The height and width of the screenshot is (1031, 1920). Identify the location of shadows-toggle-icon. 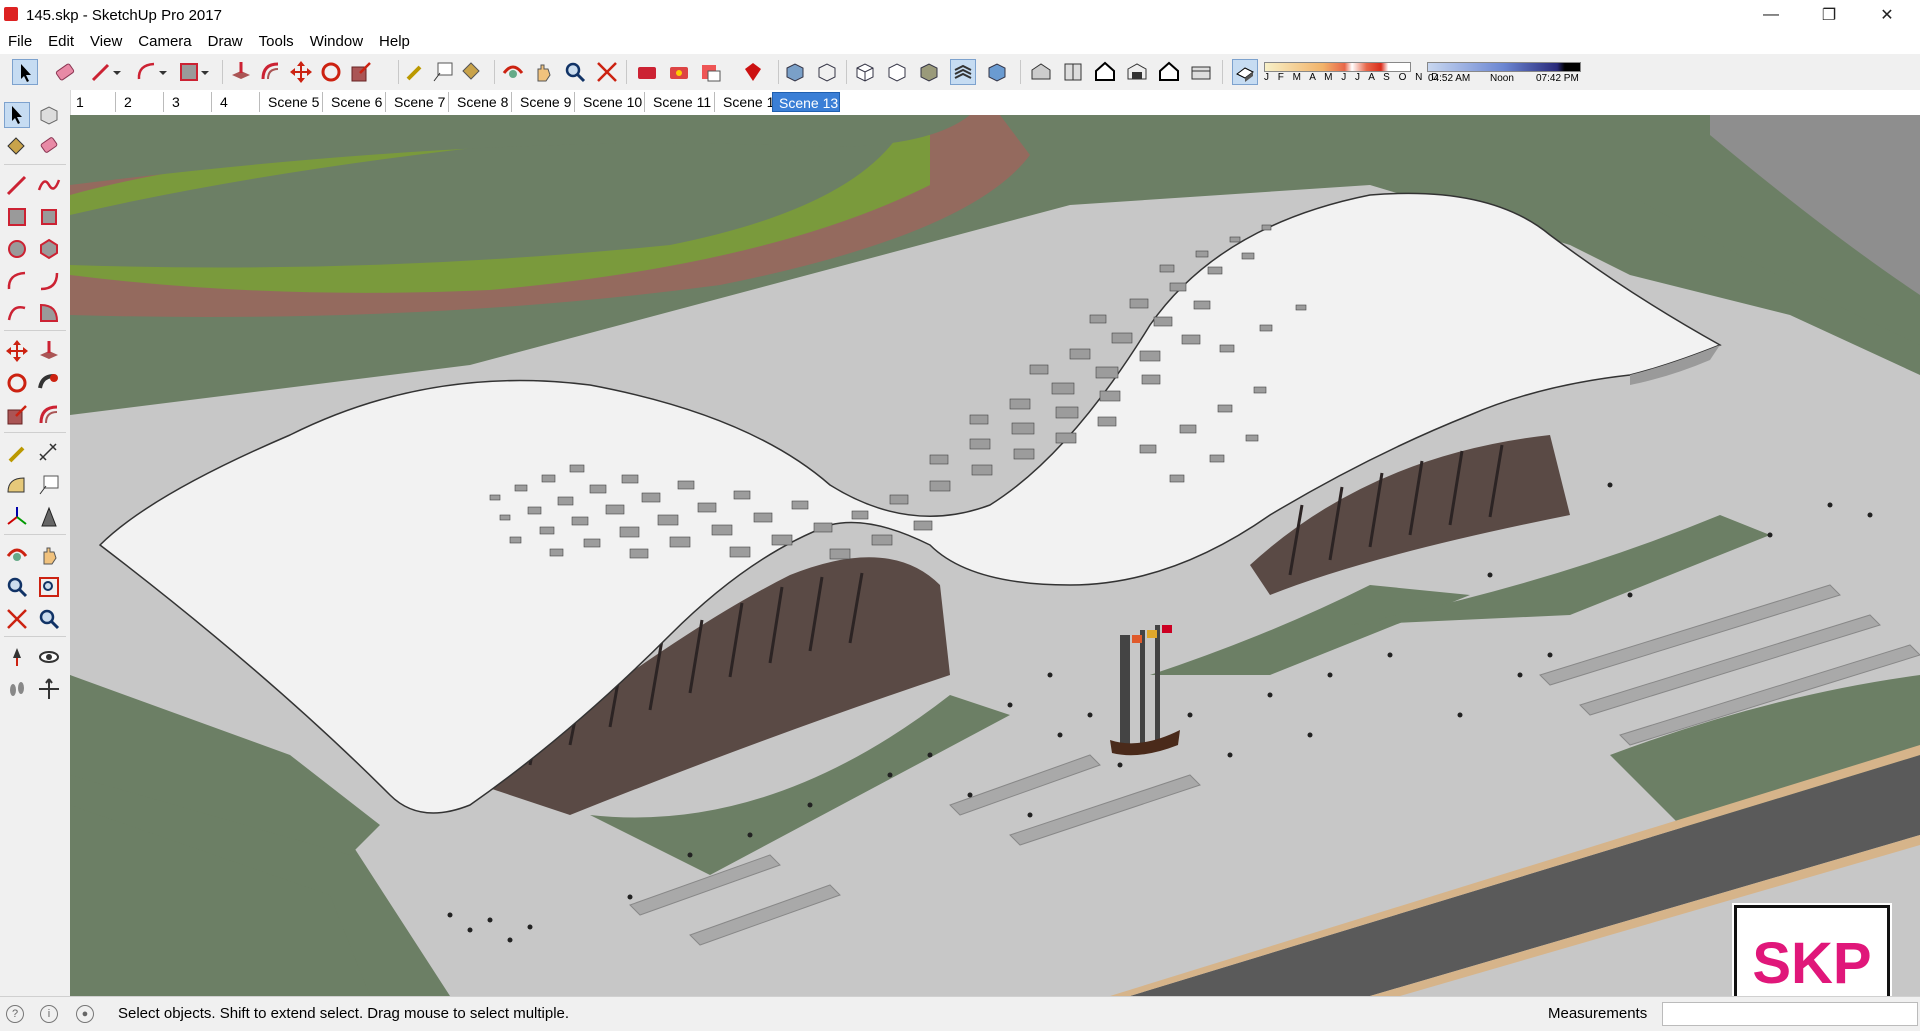
(1245, 72).